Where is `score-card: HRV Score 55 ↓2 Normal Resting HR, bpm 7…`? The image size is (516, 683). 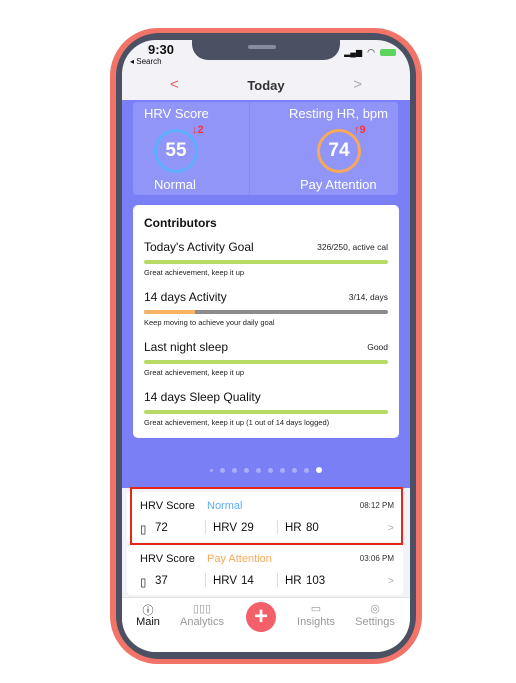 score-card: HRV Score 55 ↓2 Normal Resting HR, bpm 7… is located at coordinates (265, 148).